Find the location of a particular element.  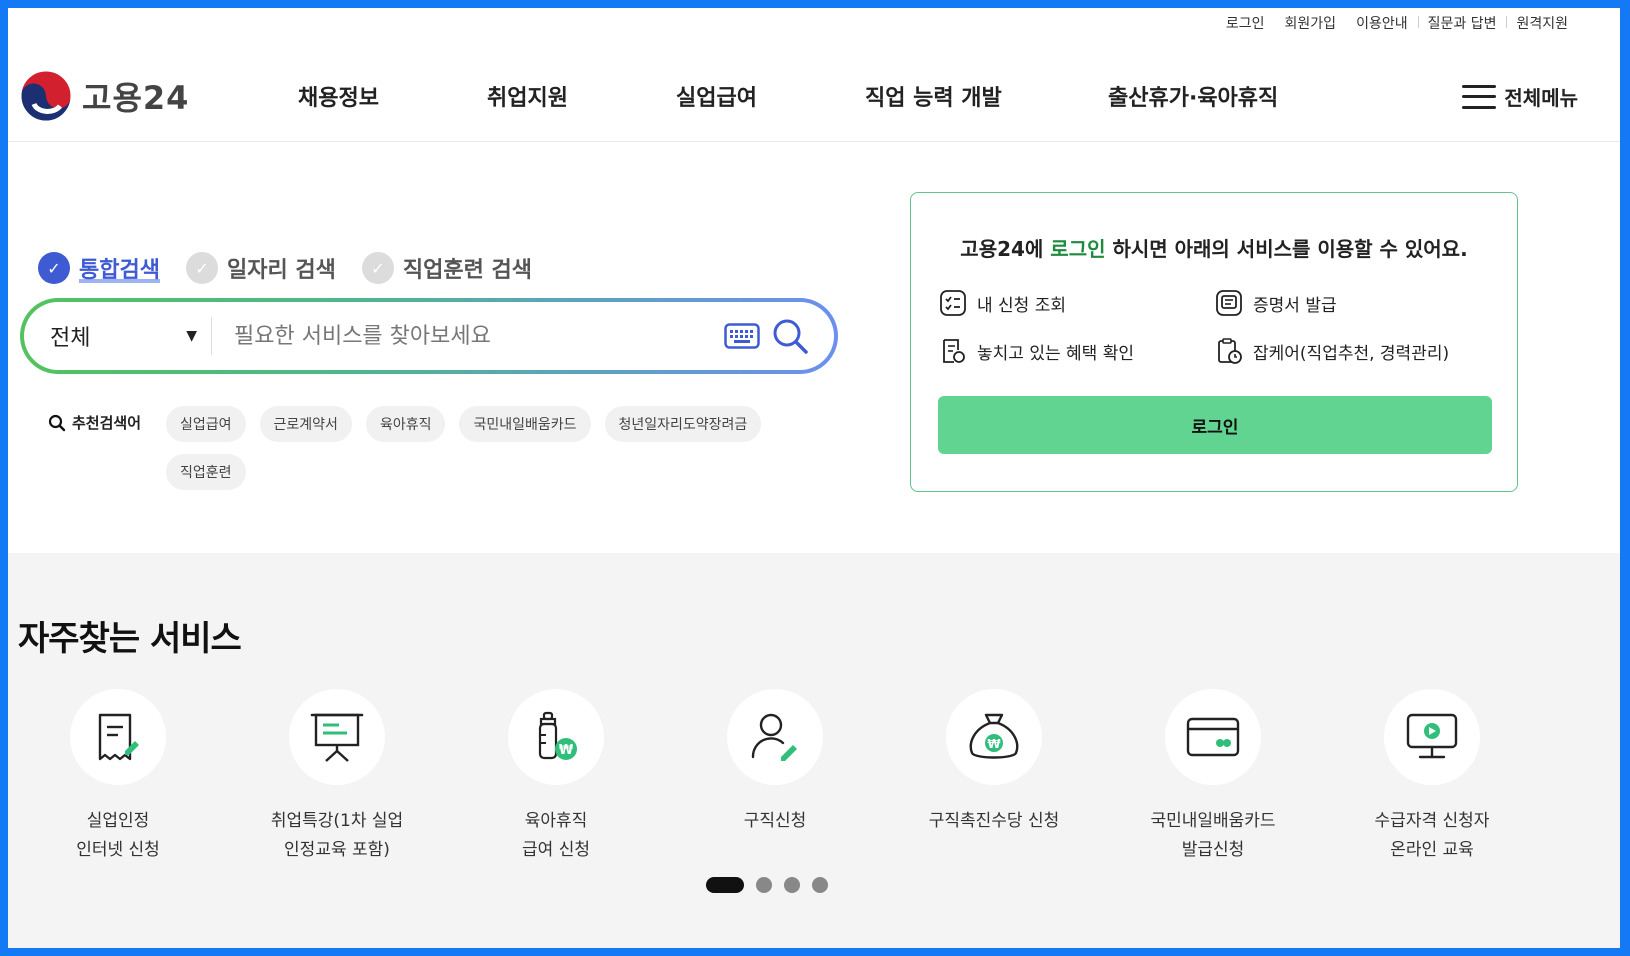

carousel-pagination is located at coordinates (767, 885).